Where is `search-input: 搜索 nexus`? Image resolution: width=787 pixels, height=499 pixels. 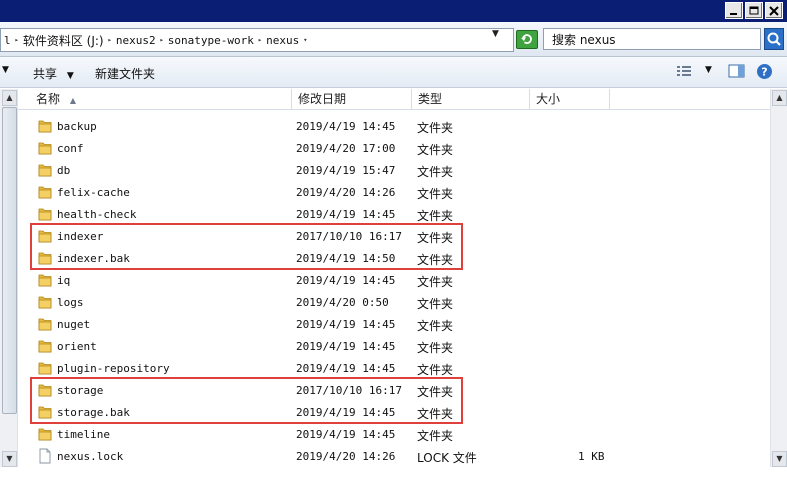
search-input: 搜索 nexus is located at coordinates (652, 39).